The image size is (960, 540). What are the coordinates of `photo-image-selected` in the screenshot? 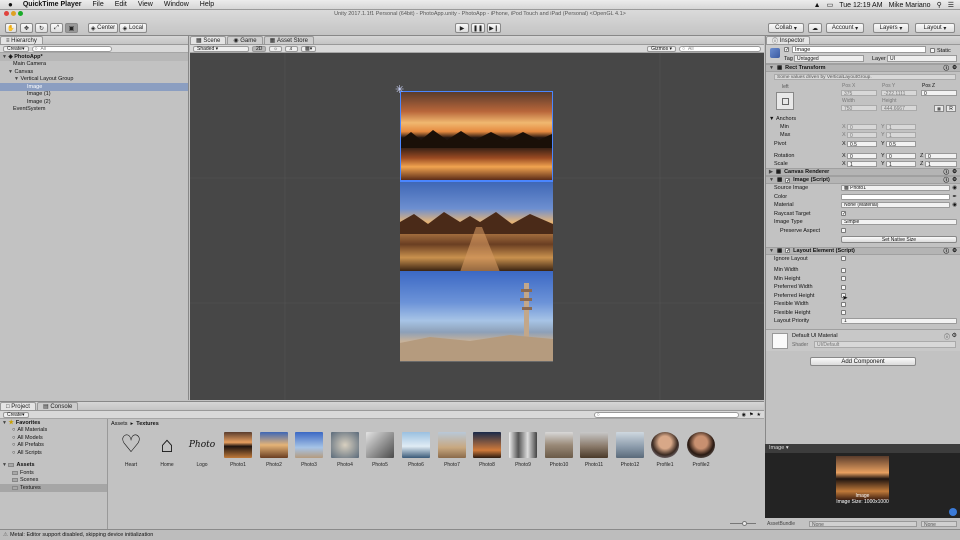 It's located at (476, 136).